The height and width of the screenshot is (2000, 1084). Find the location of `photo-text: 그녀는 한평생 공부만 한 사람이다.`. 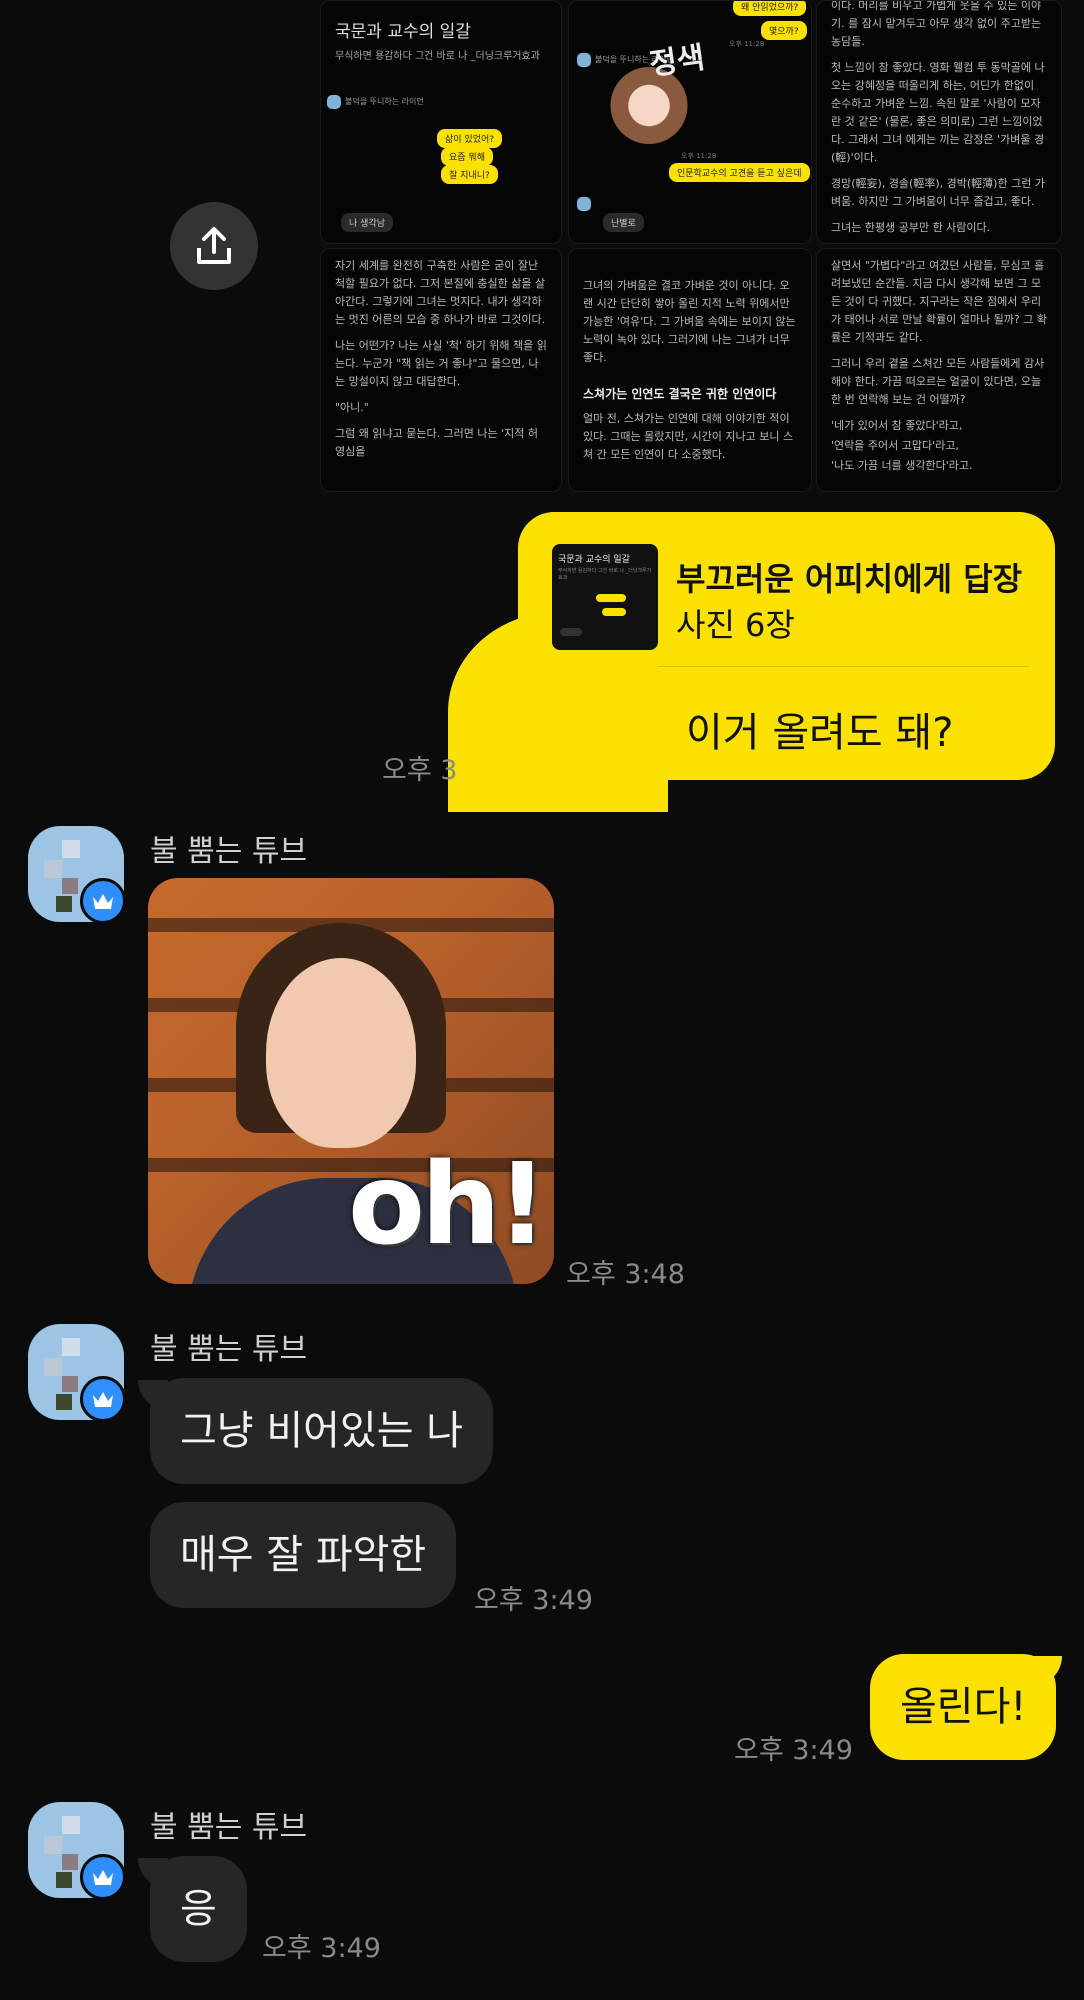

photo-text: 그녀는 한평생 공부만 한 사람이다. is located at coordinates (911, 227).